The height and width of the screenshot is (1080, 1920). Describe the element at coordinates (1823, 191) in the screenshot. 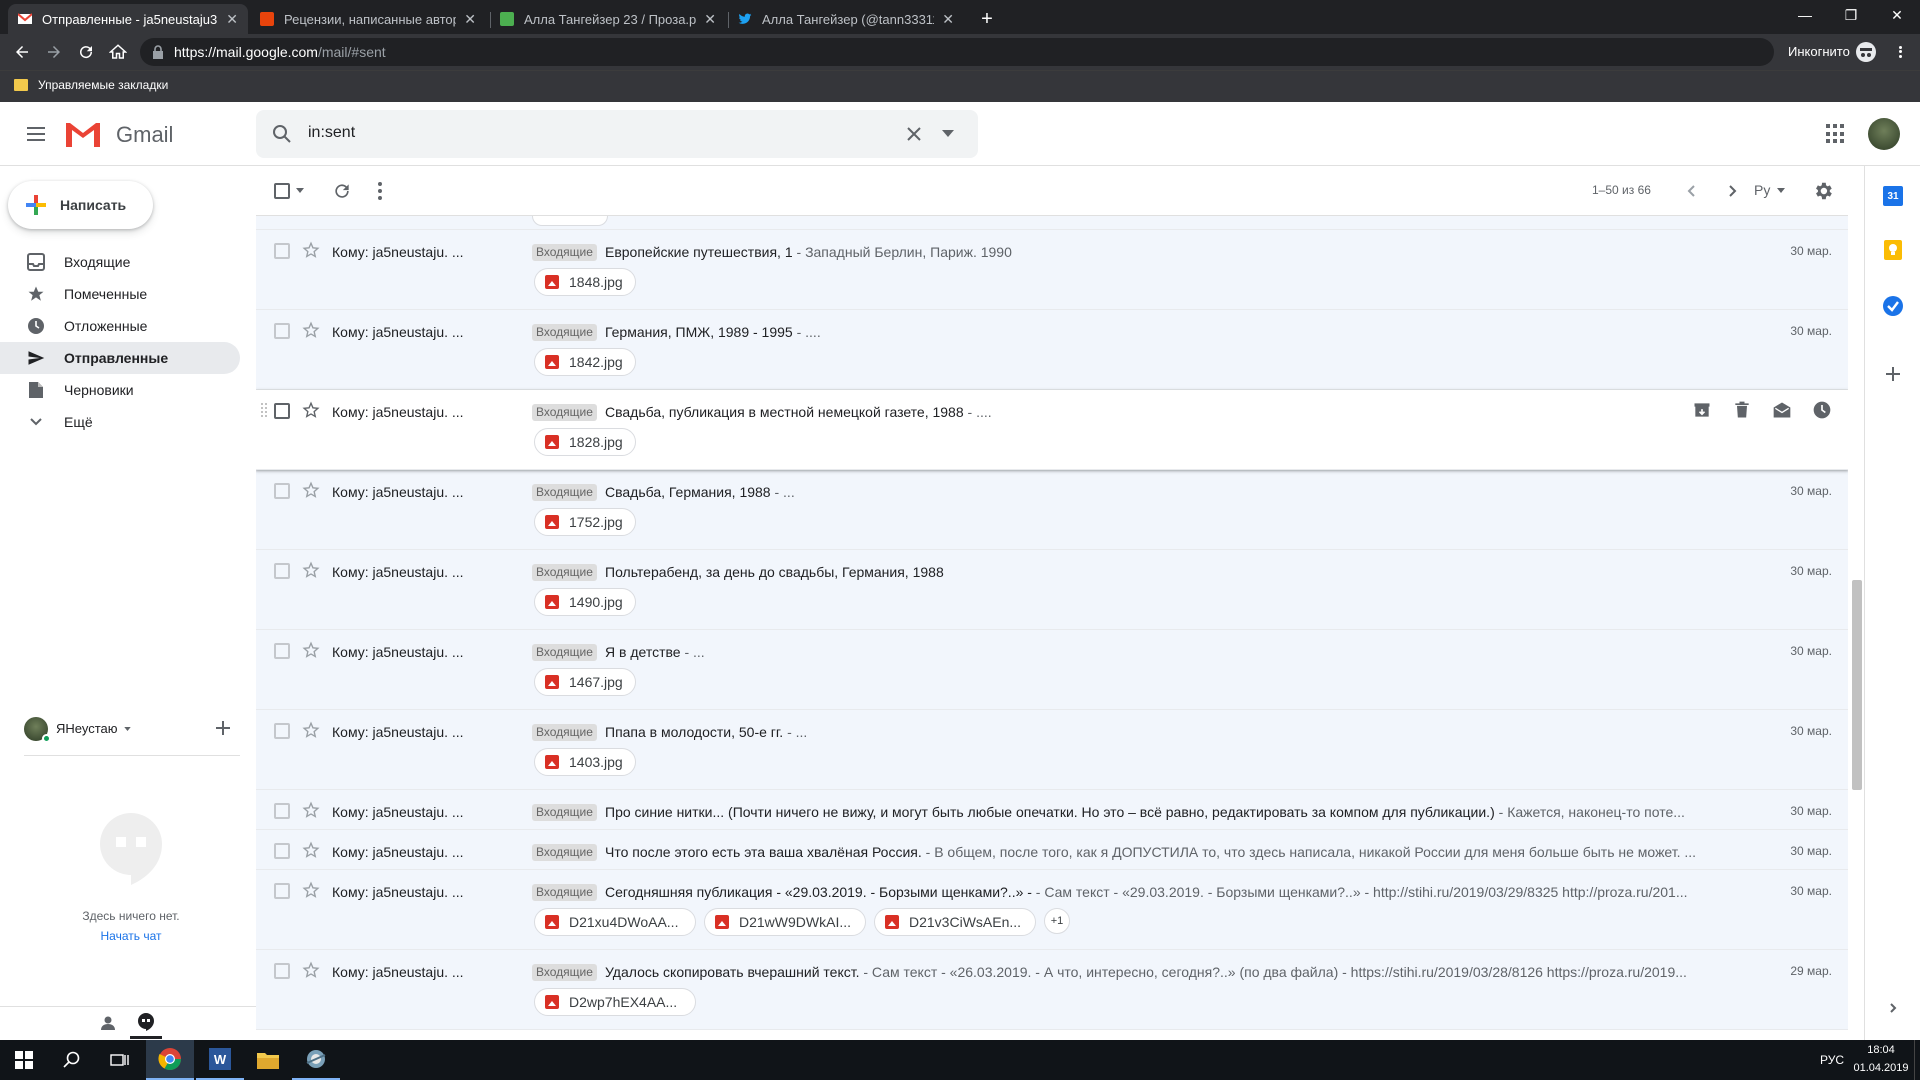

I see `settings-gear-icon` at that location.